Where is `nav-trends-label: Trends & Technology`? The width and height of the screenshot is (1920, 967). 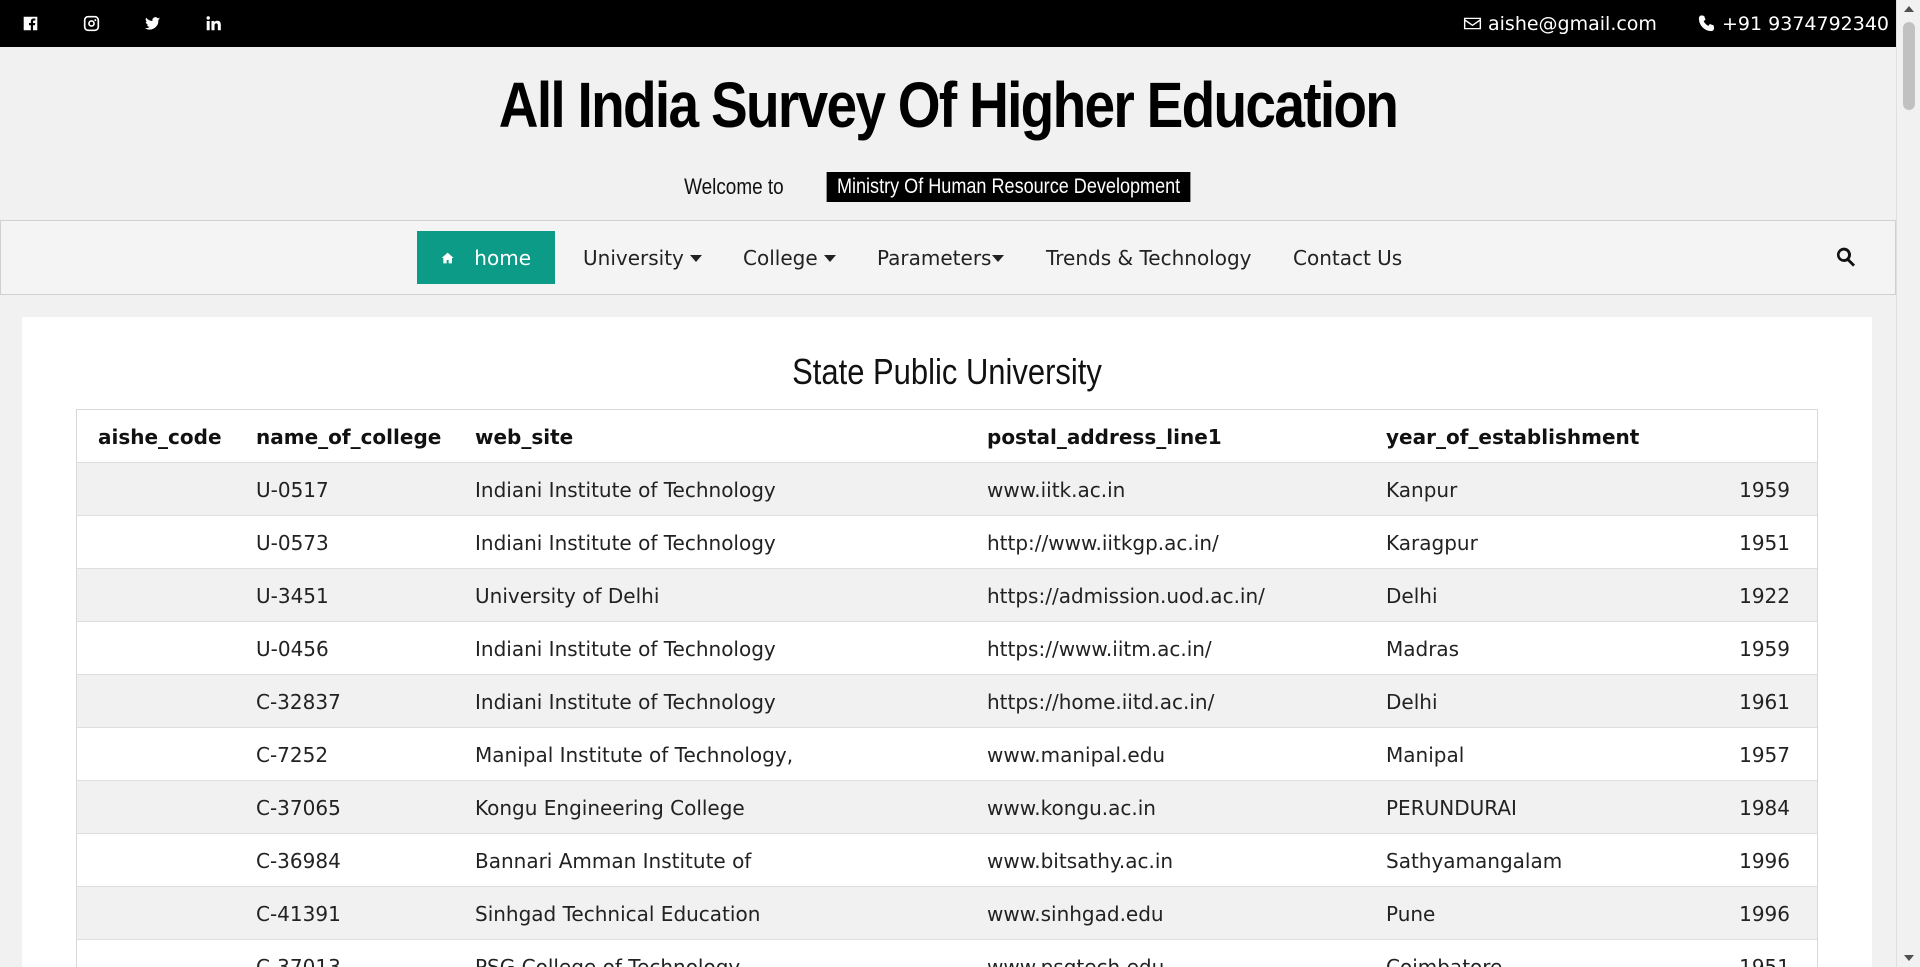 nav-trends-label: Trends & Technology is located at coordinates (1149, 258).